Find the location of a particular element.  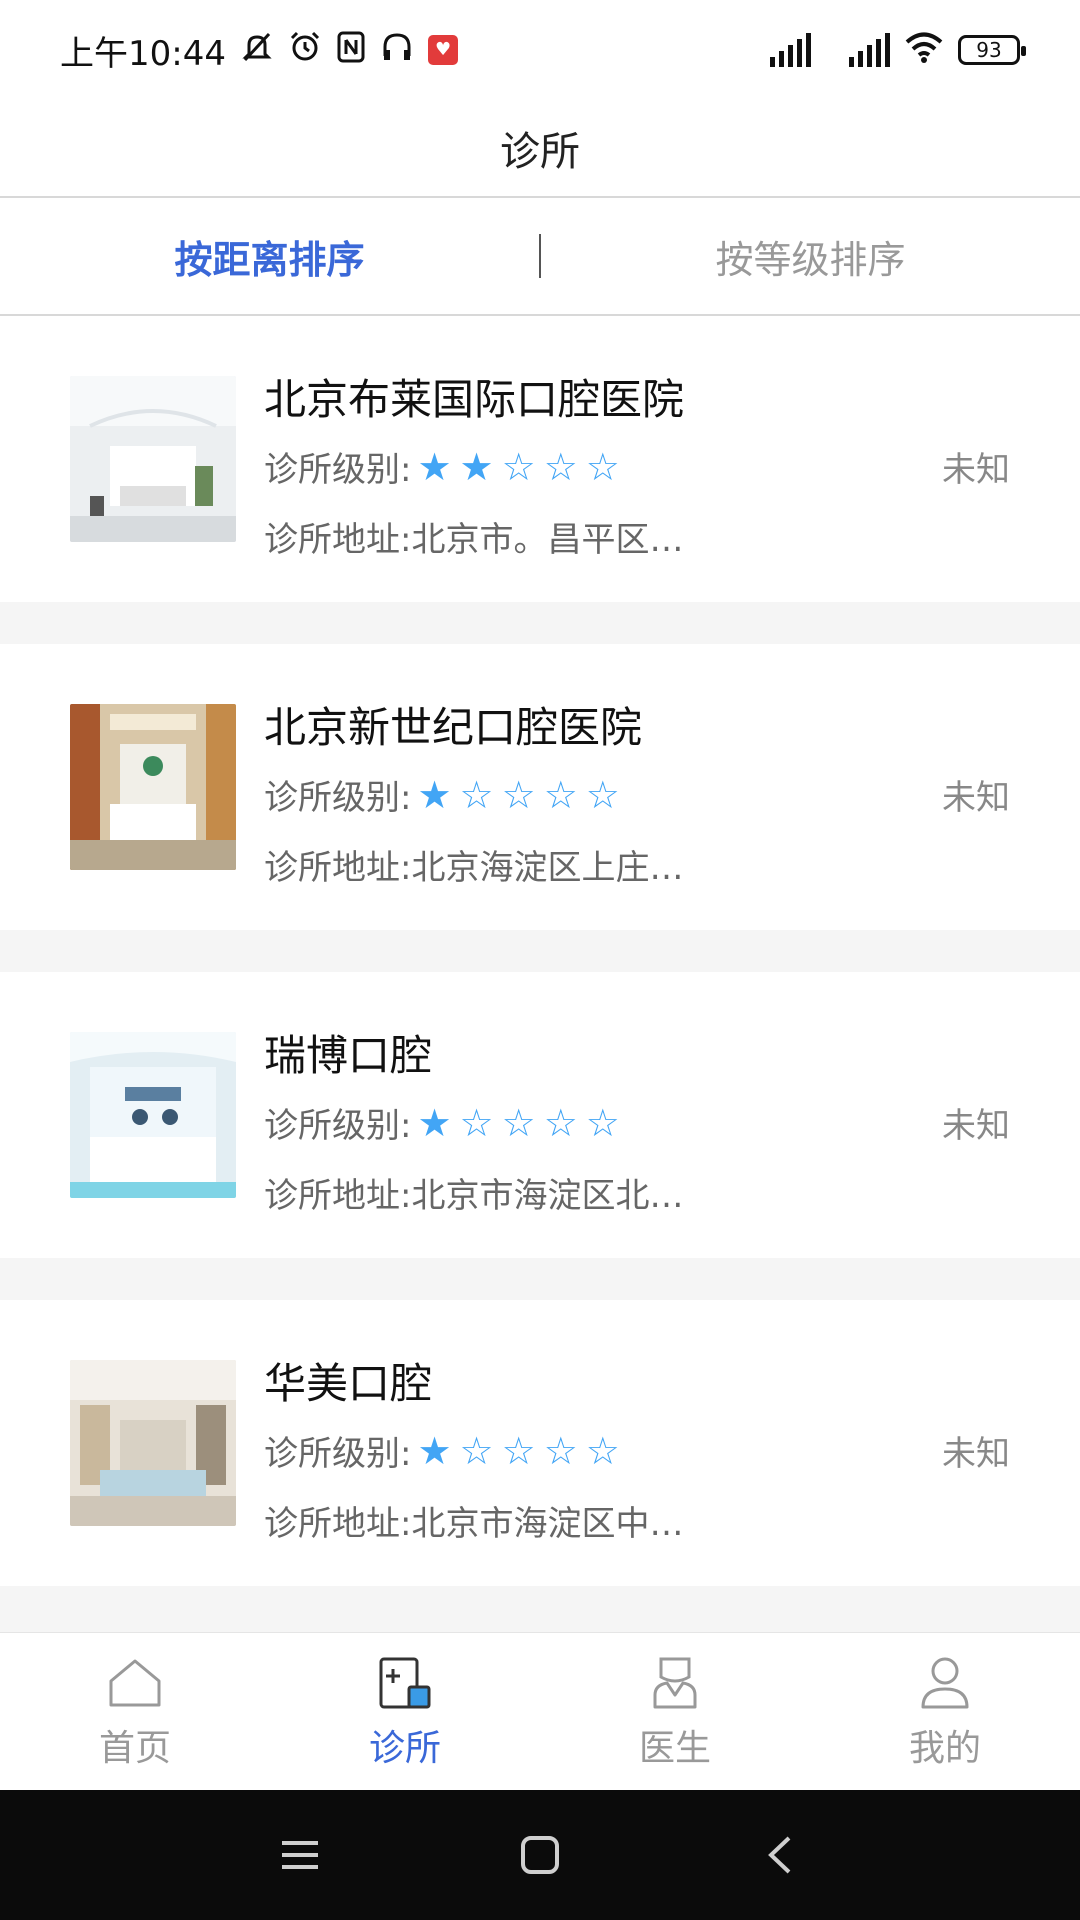

status-right: 93 is located at coordinates (886, 50).